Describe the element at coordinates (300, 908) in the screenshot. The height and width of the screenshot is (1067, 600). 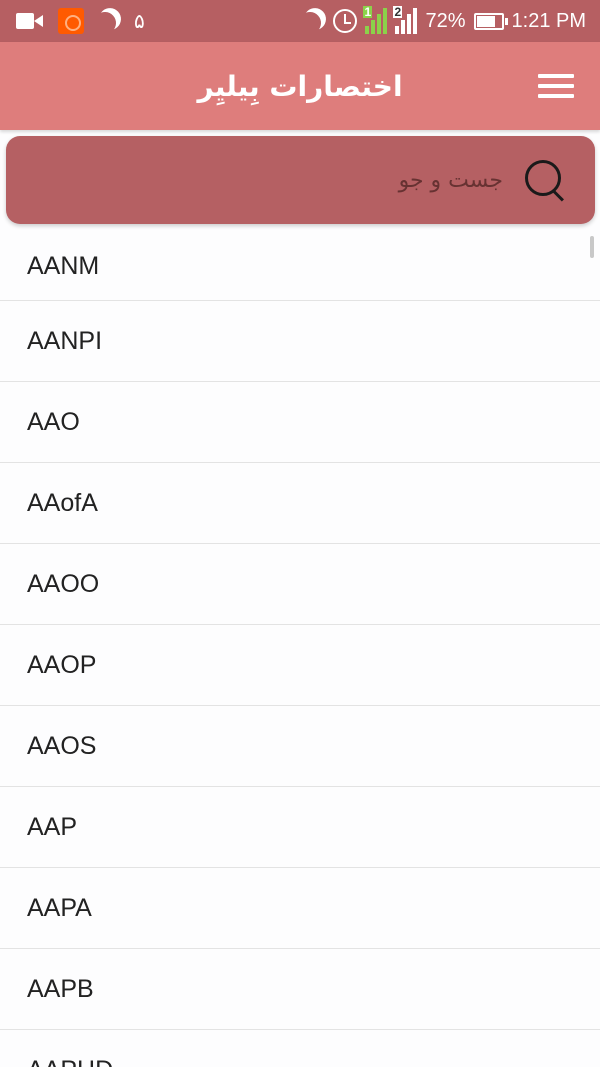
I see `list-item: AAPA` at that location.